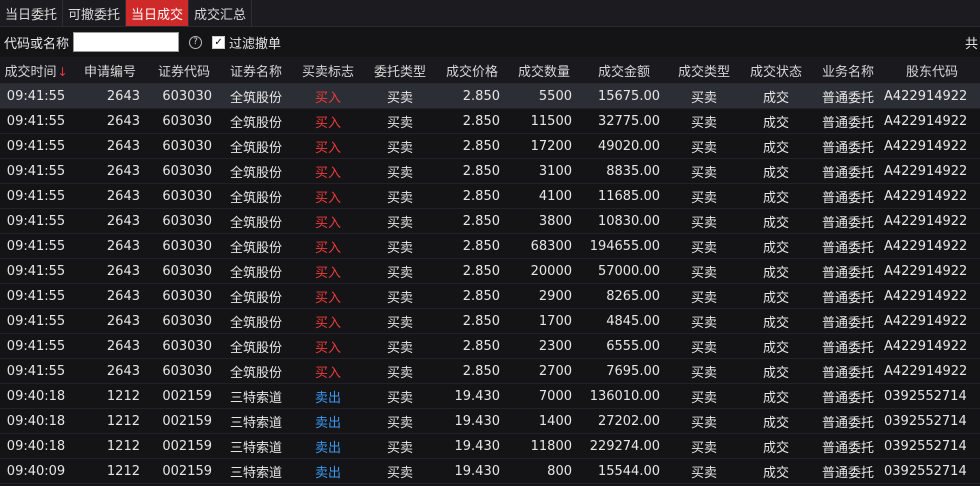  Describe the element at coordinates (110, 70) in the screenshot. I see `col-header-request-no: 申请编号` at that location.